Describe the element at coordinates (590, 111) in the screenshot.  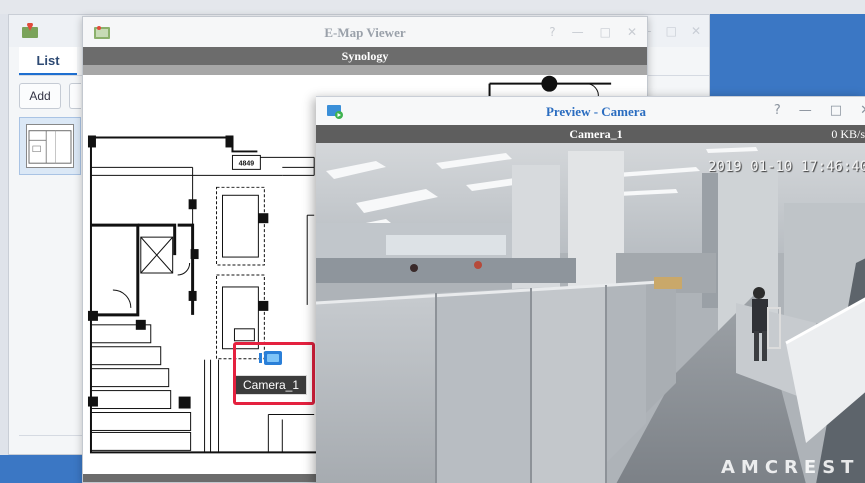
I see `preview-titlebar: Preview - Camera ? — □ ✕` at that location.